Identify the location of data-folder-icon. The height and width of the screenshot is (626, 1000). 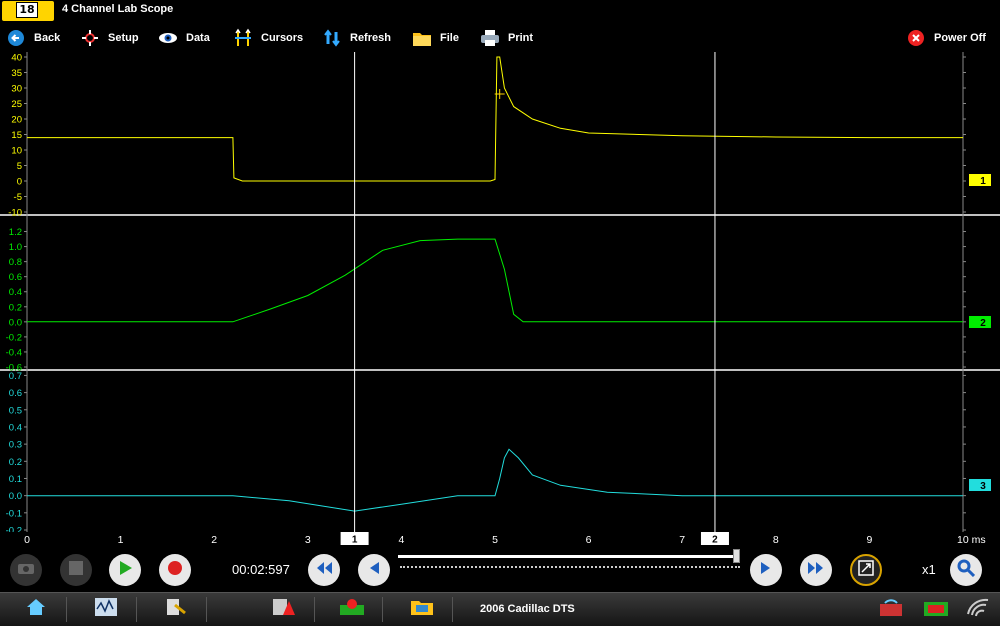
(422, 609).